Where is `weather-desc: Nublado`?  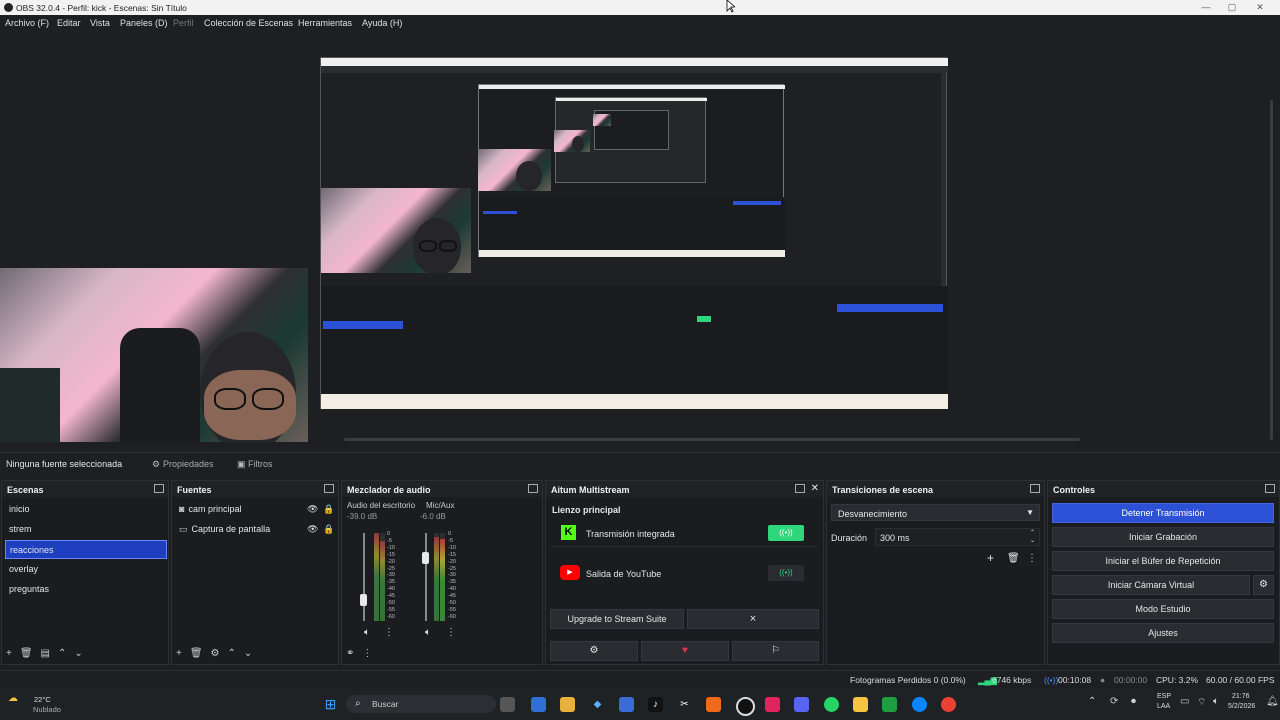 weather-desc: Nublado is located at coordinates (47, 709).